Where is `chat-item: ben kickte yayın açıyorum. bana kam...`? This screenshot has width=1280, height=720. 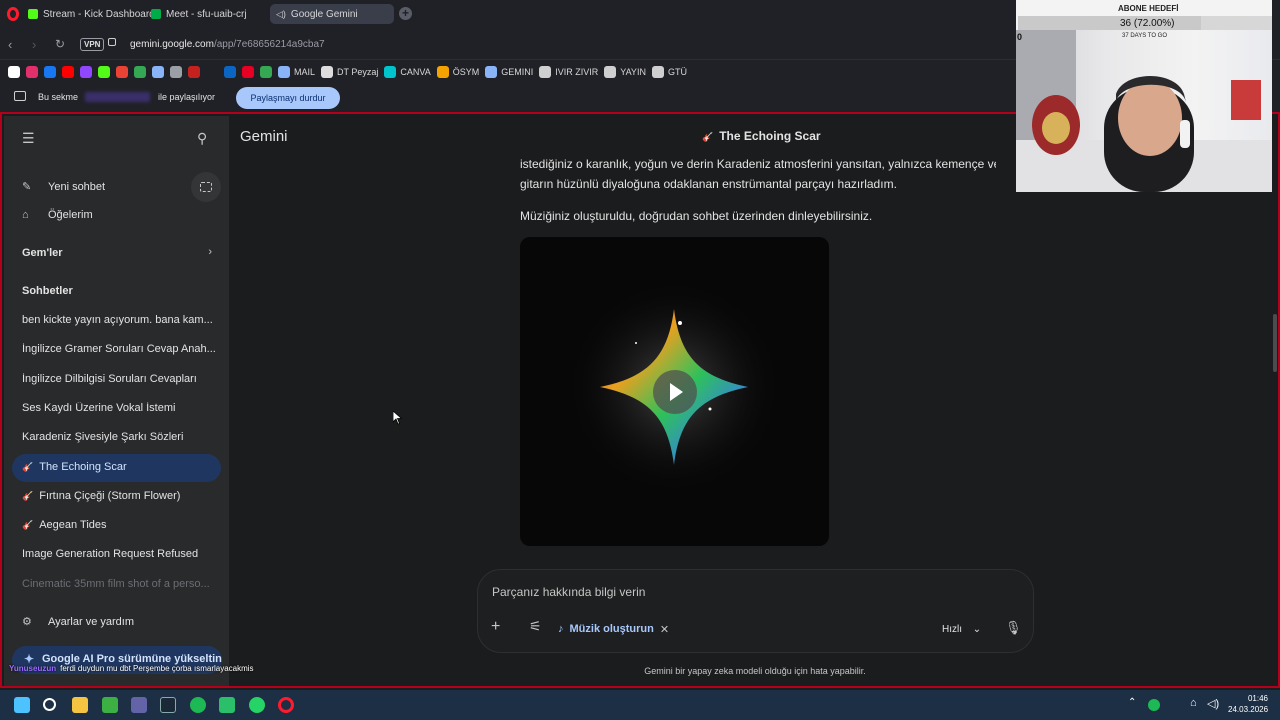
chat-item: ben kickte yayın açıyorum. bana kam... is located at coordinates (119, 320).